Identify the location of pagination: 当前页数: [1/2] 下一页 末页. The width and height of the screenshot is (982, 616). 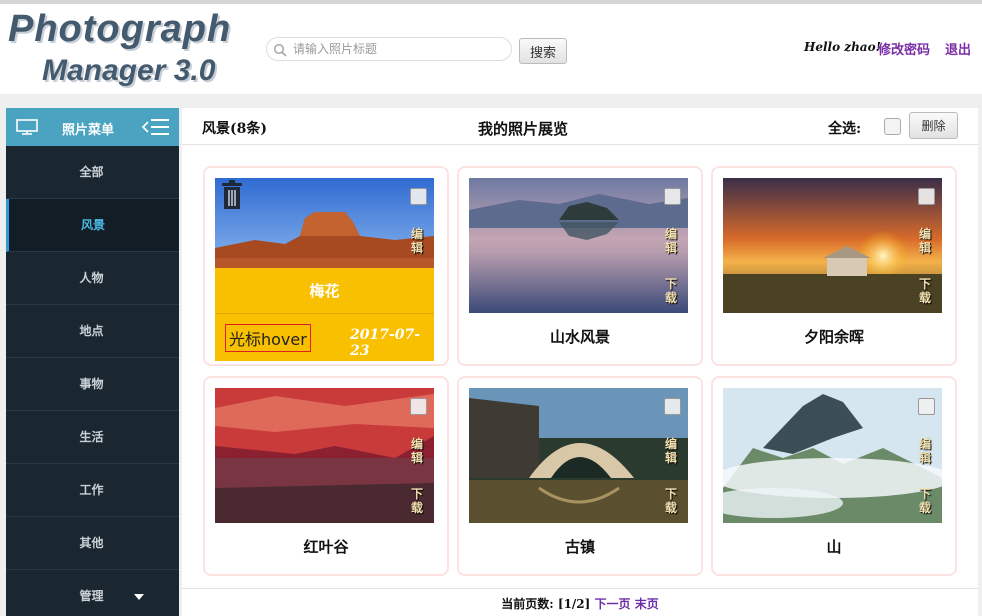
(580, 602).